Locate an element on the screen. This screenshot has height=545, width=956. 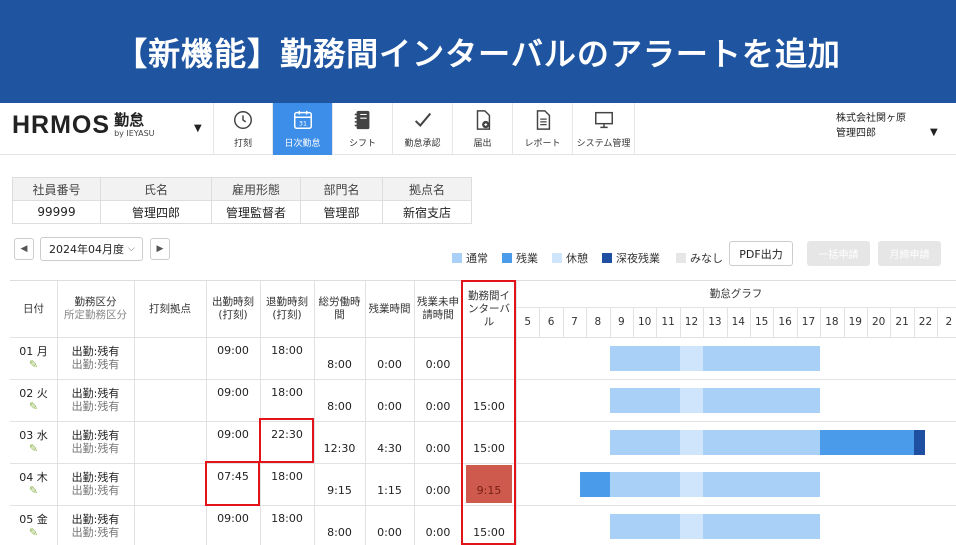
clock-out-cell: 22:30 is located at coordinates (287, 434).